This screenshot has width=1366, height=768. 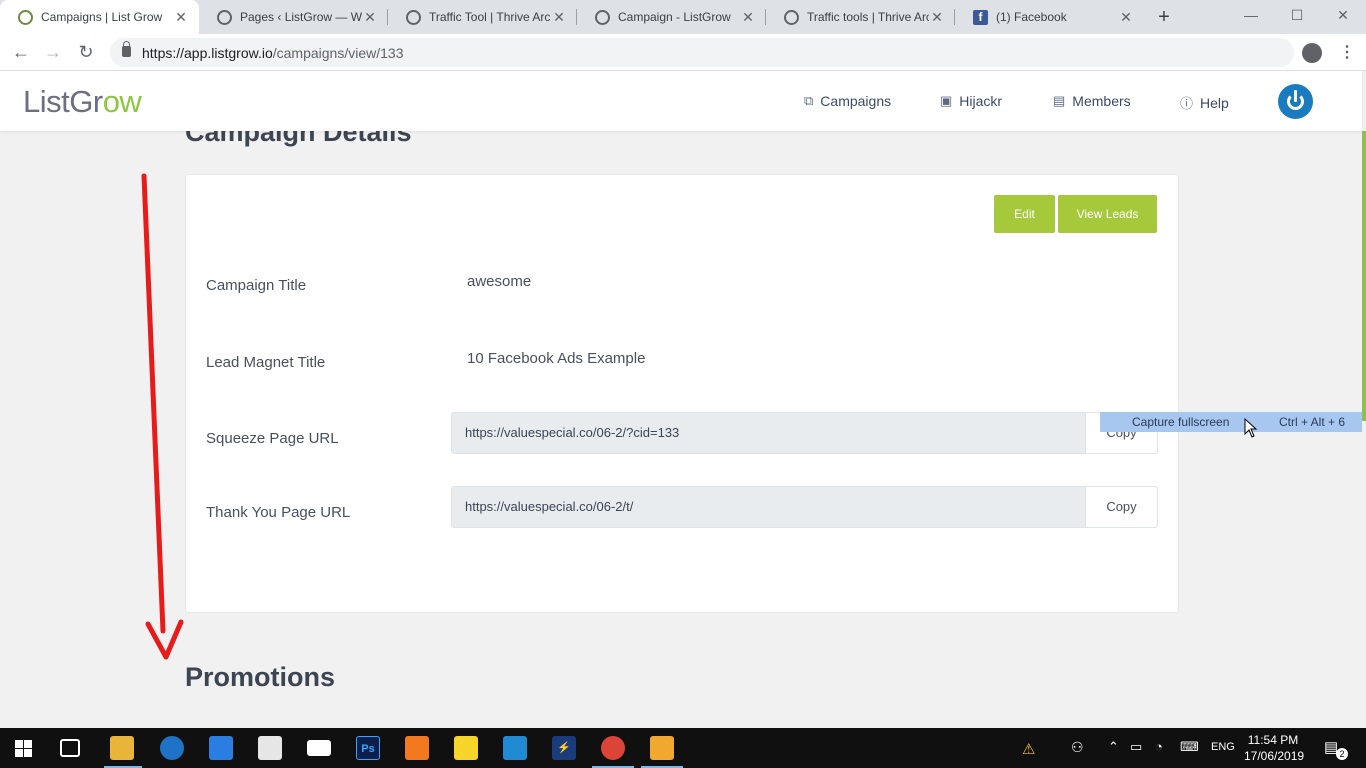 What do you see at coordinates (256, 285) in the screenshot?
I see `campaign-title-label: Campaign Title` at bounding box center [256, 285].